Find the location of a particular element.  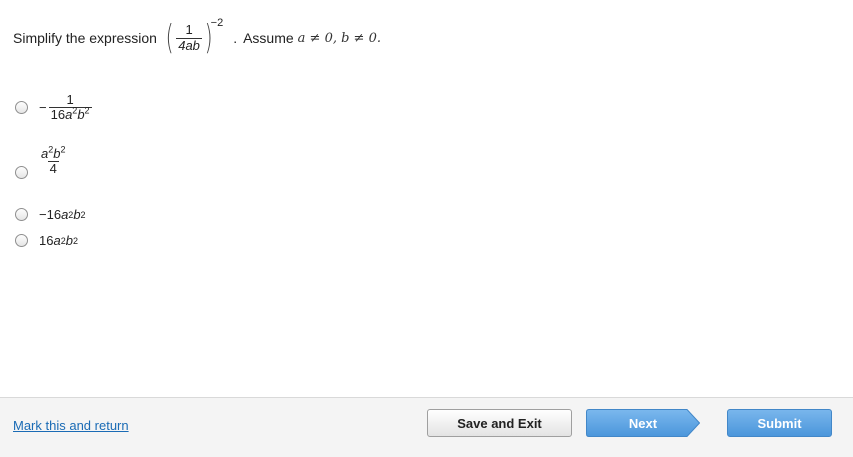

option-1-sign: − is located at coordinates (43, 108).